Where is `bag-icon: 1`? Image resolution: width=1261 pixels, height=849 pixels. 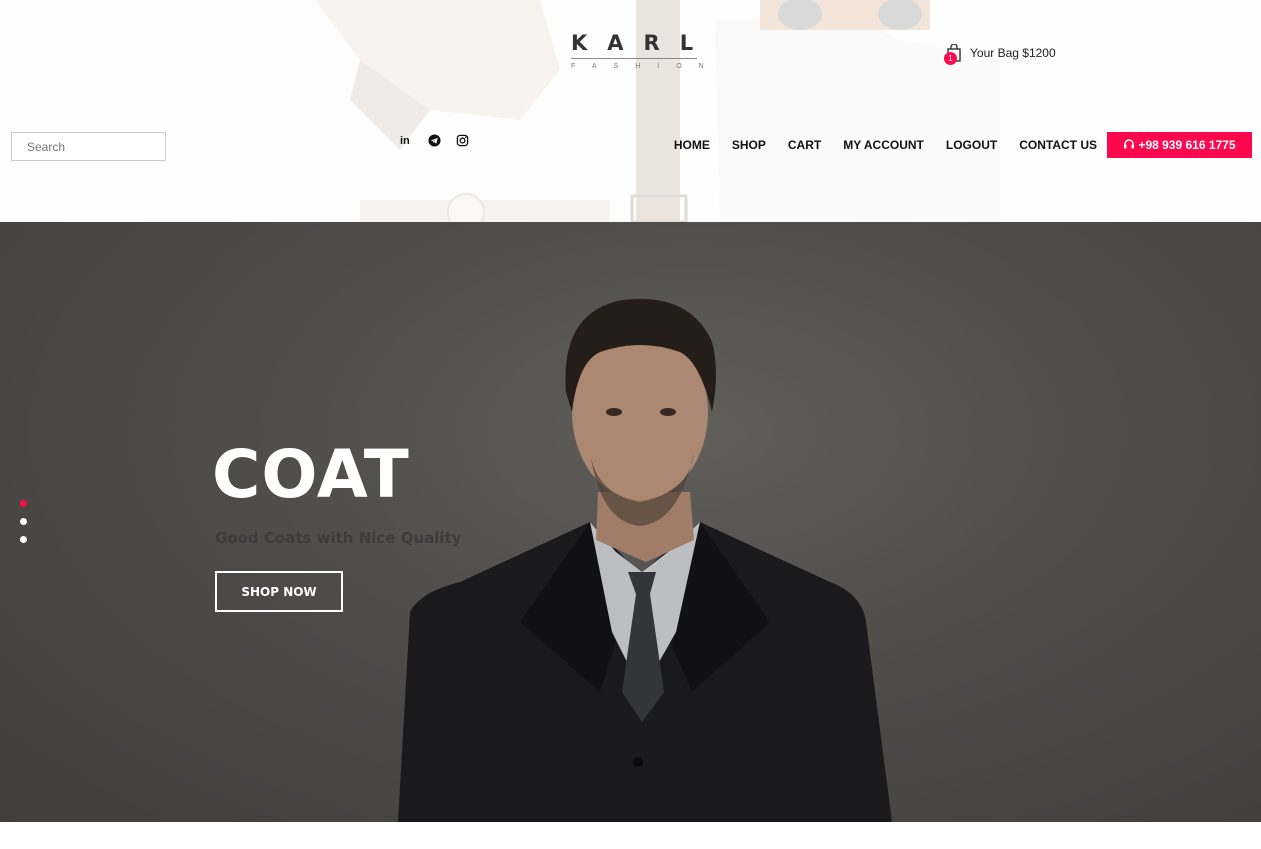 bag-icon: 1 is located at coordinates (953, 54).